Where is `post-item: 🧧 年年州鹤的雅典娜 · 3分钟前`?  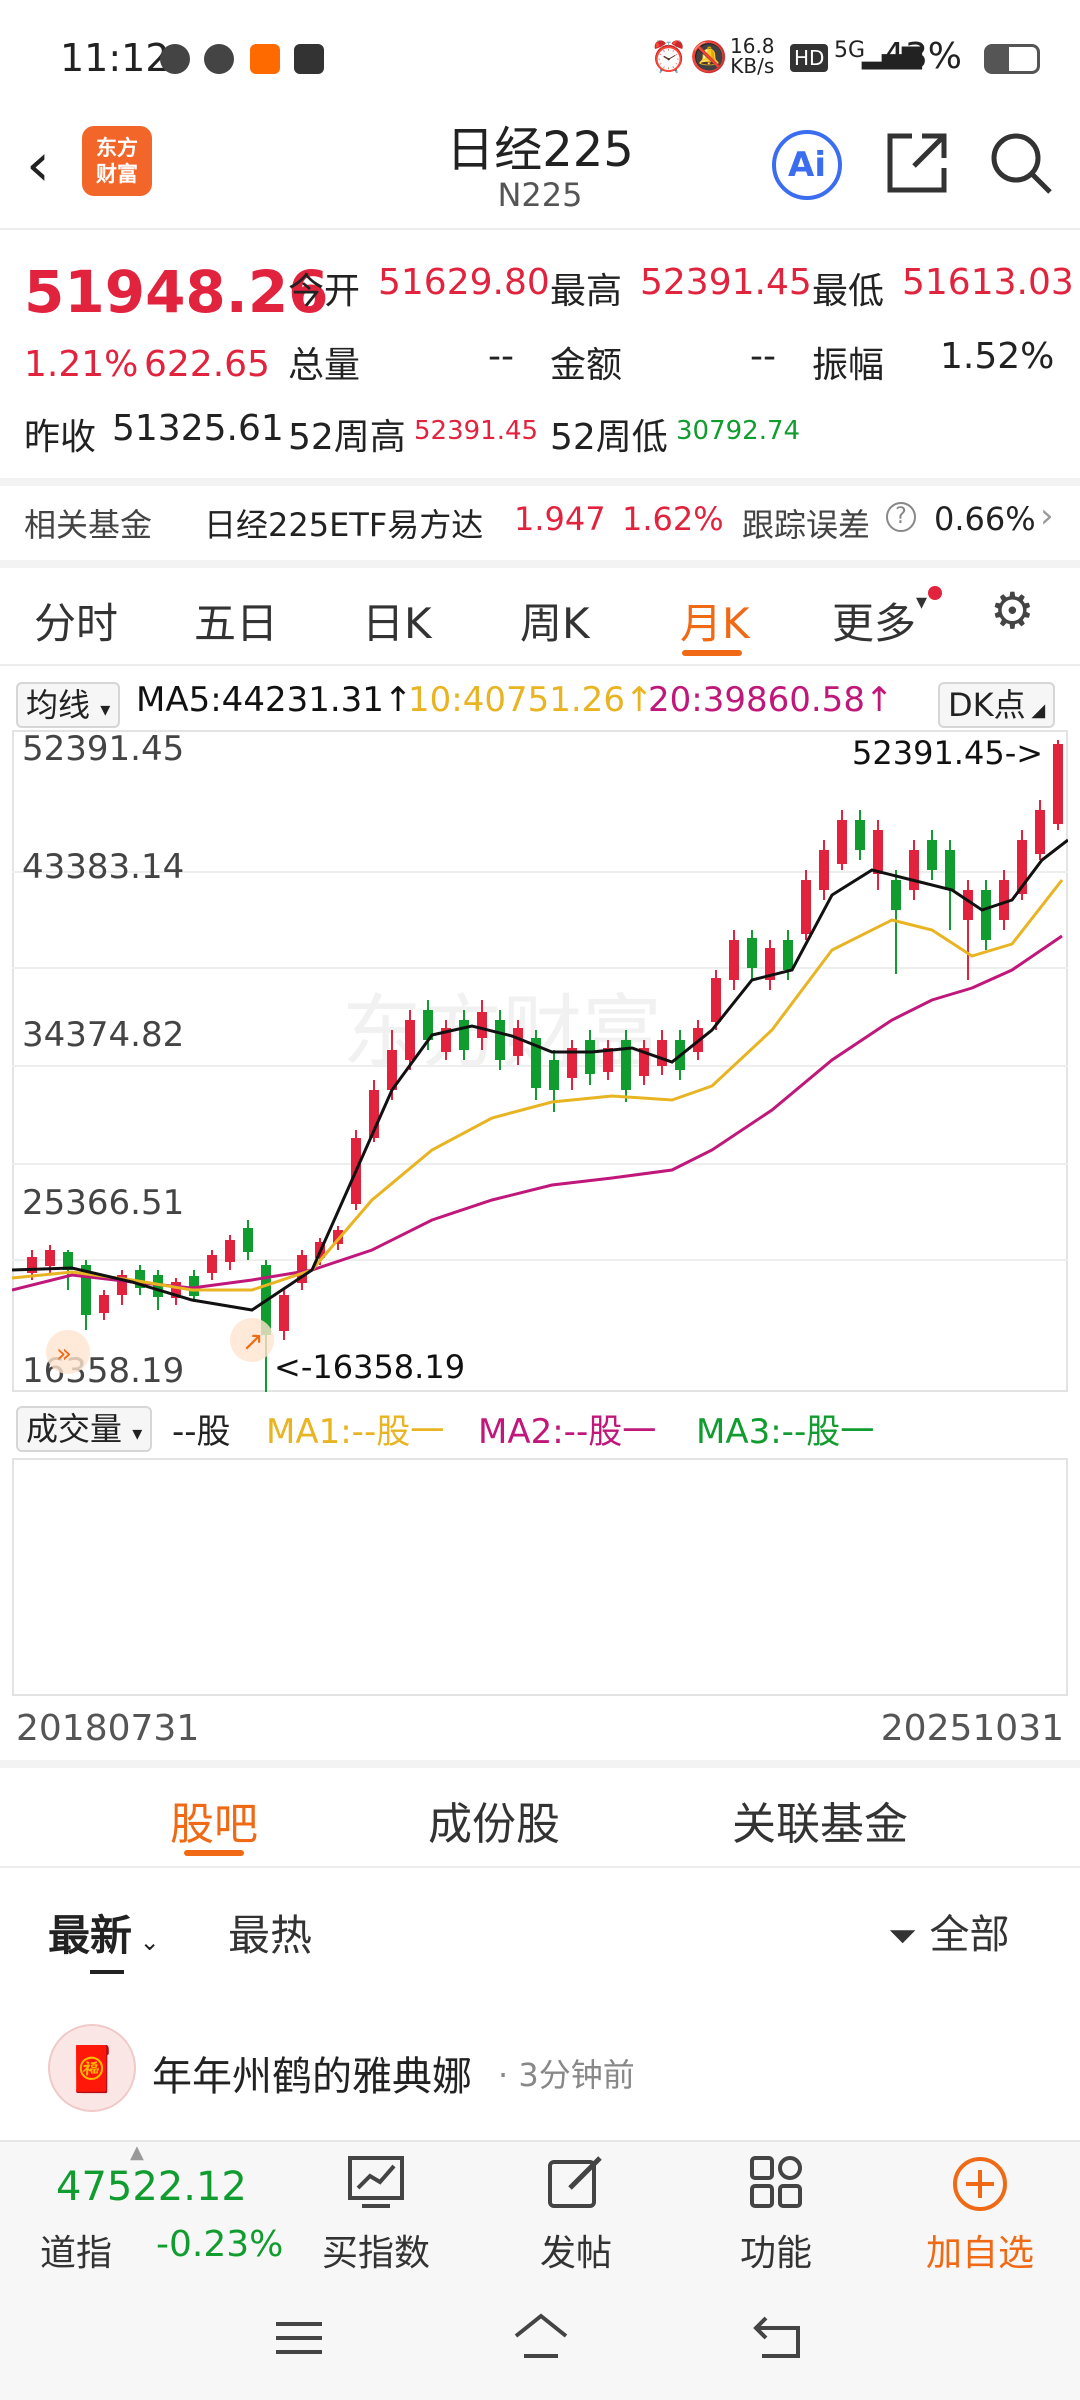
post-item: 🧧 年年州鹤的雅典娜 · 3分钟前 is located at coordinates (540, 2070).